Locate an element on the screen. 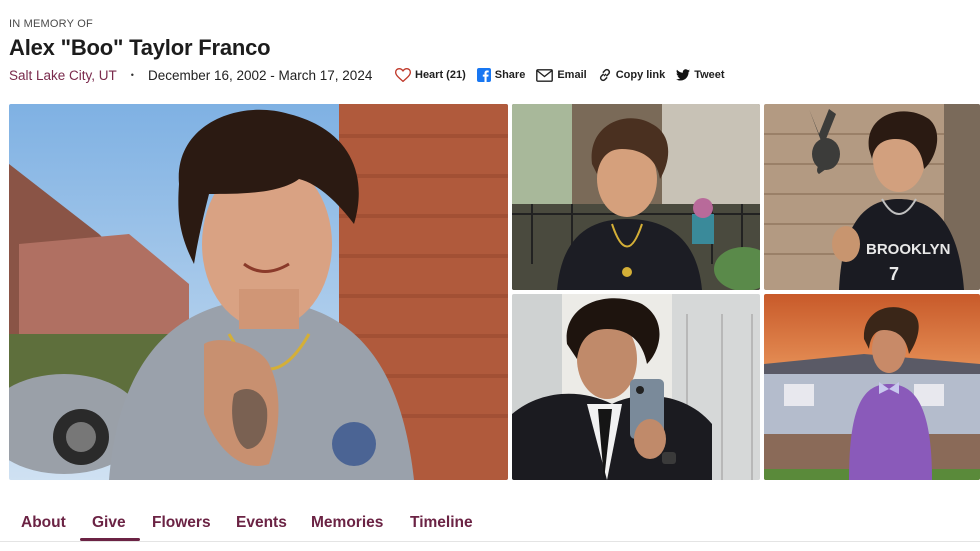  facebook-share-button: Share is located at coordinates (501, 75).